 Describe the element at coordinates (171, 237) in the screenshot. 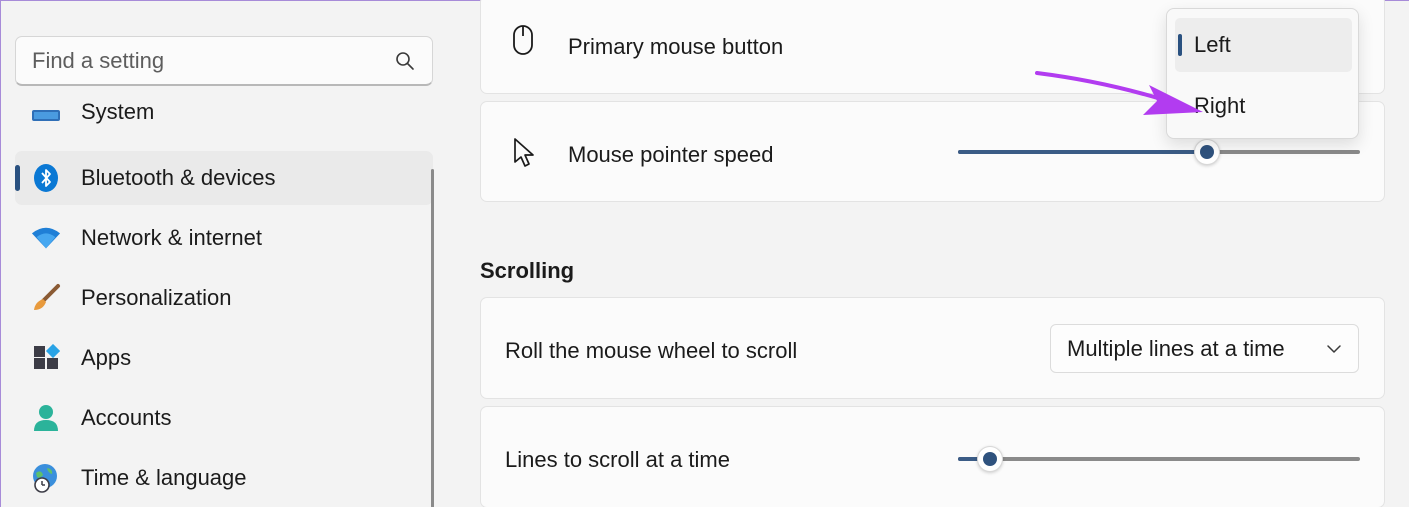

I see `sidebar-item-label: Network & internet` at that location.